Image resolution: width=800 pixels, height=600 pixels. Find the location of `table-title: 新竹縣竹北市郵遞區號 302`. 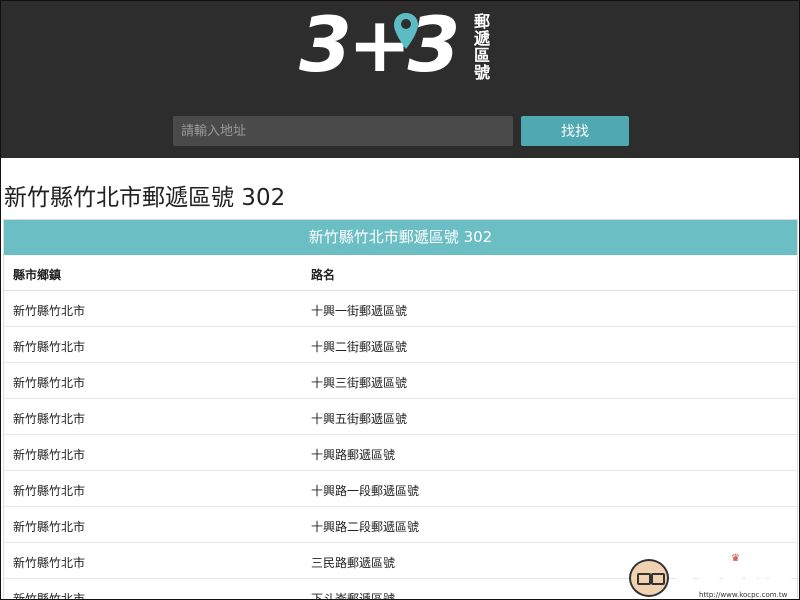

table-title: 新竹縣竹北市郵遞區號 302 is located at coordinates (400, 237).